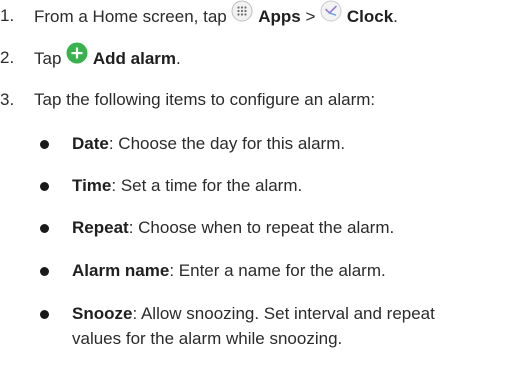 The height and width of the screenshot is (366, 520). What do you see at coordinates (7, 57) in the screenshot?
I see `step-2-number: 2.` at bounding box center [7, 57].